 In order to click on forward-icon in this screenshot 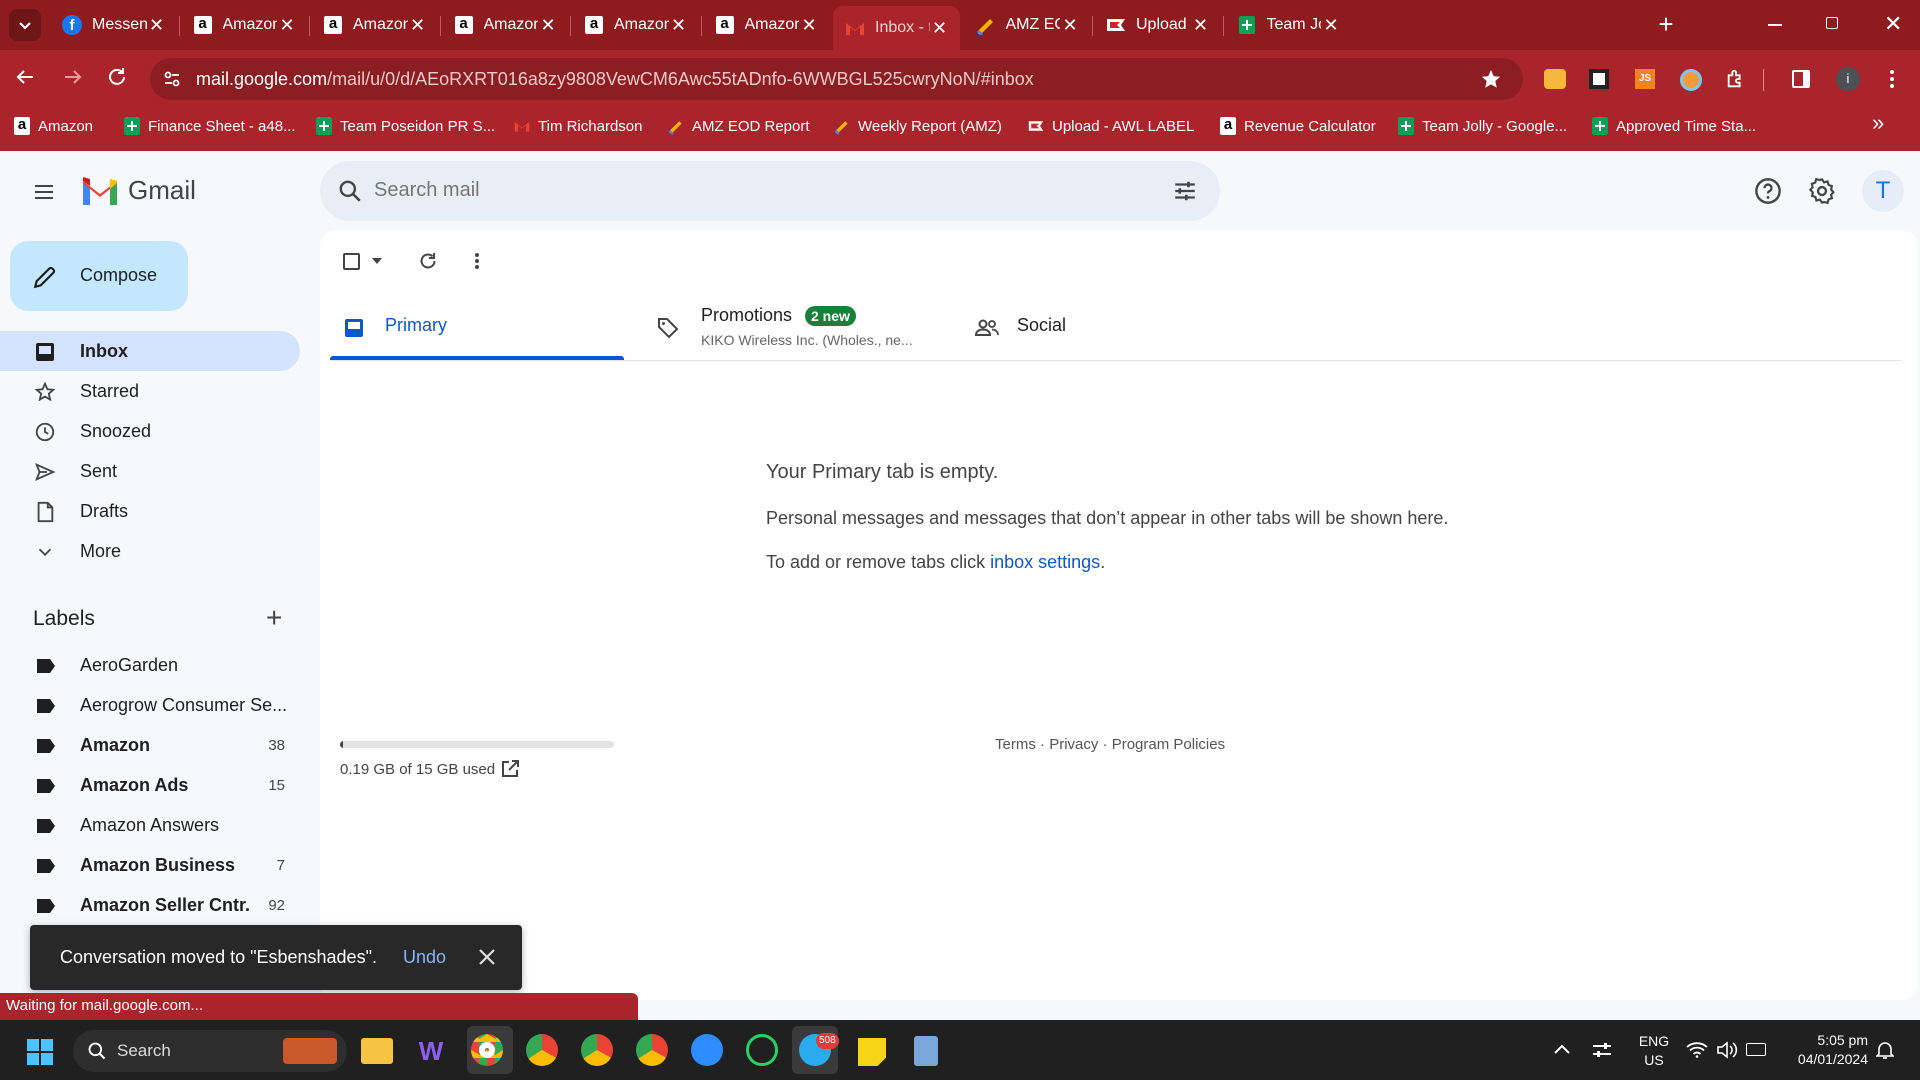, I will do `click(73, 77)`.